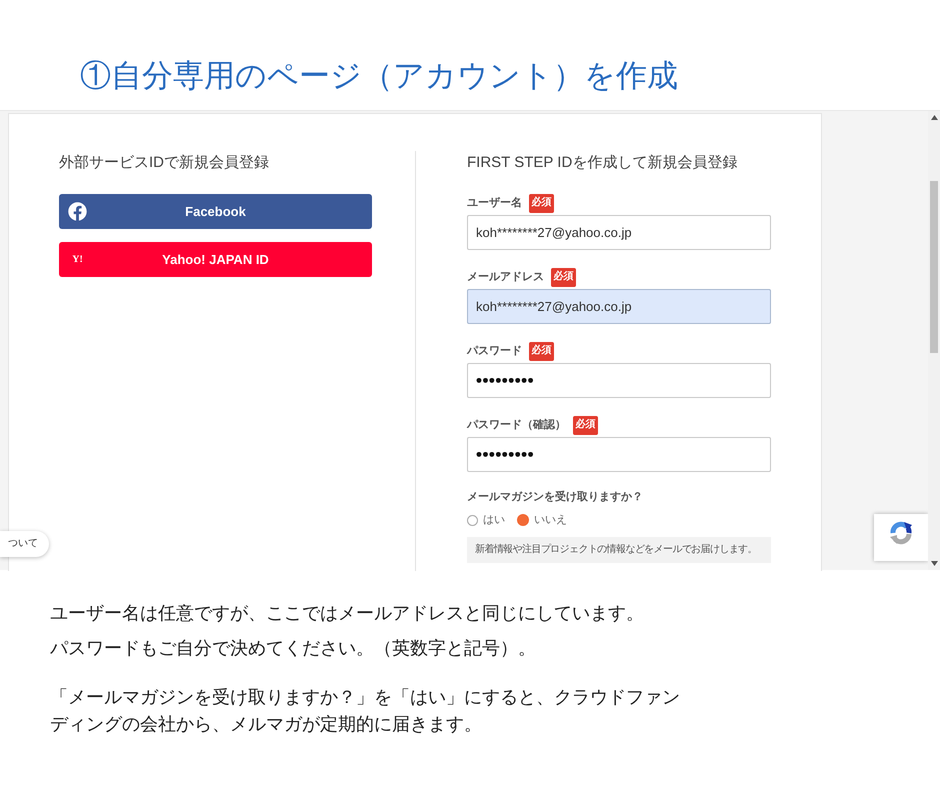  I want to click on captcha-badge, so click(901, 537).